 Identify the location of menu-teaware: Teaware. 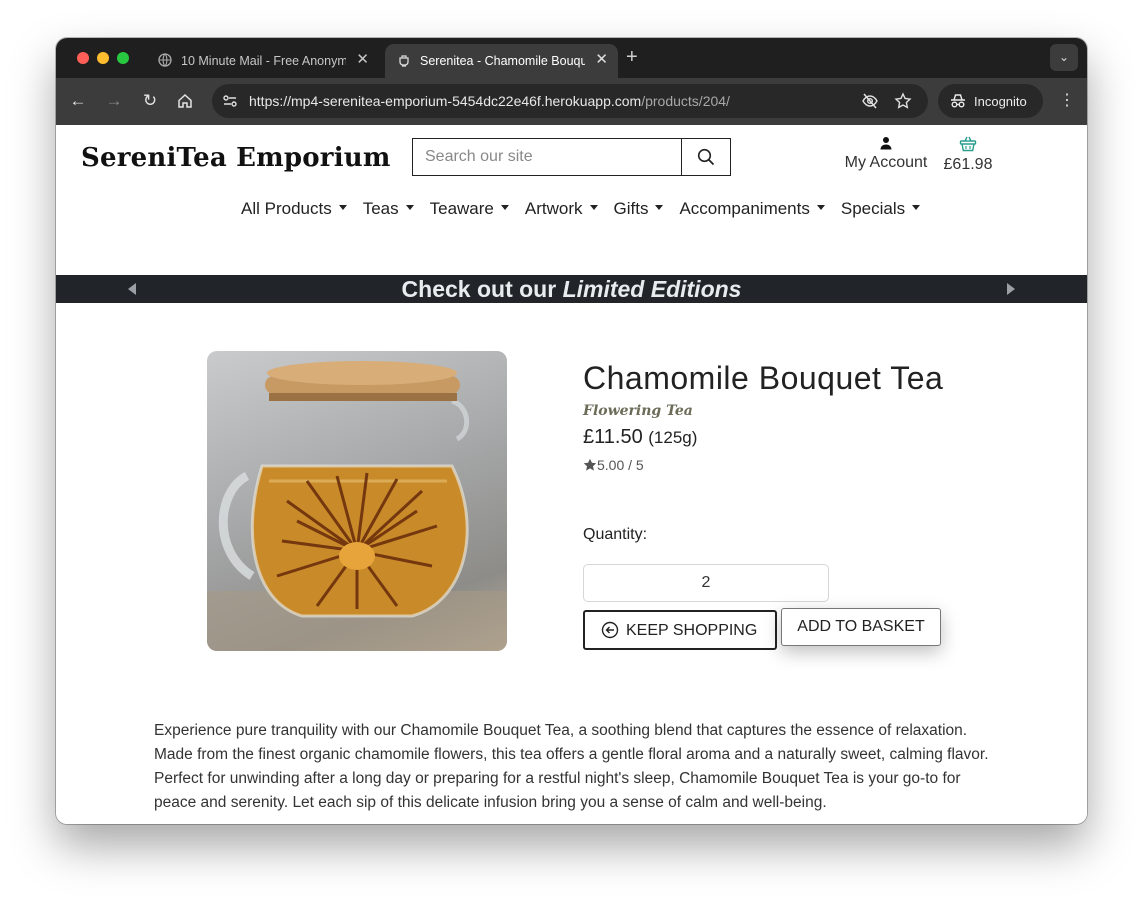
(469, 209).